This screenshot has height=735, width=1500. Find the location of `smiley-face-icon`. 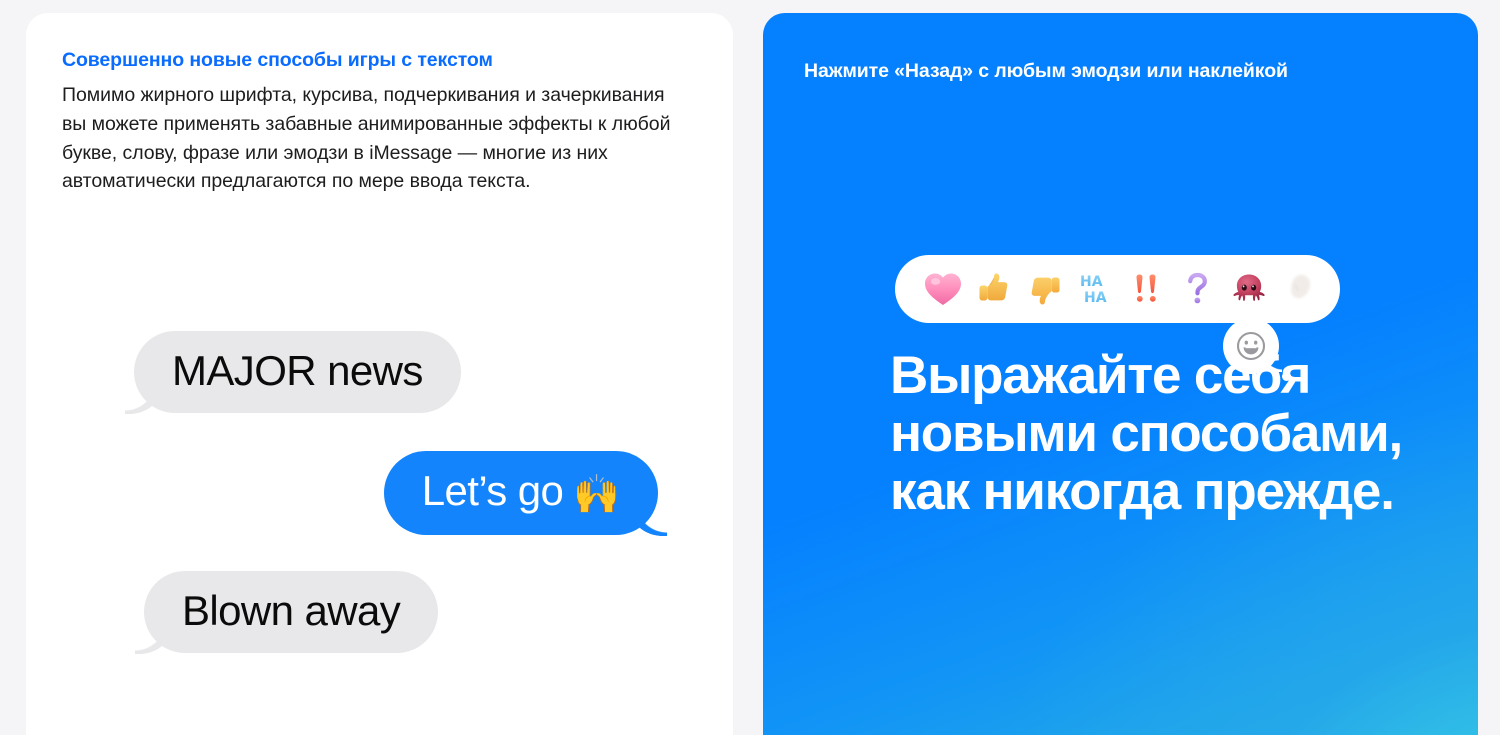

smiley-face-icon is located at coordinates (1251, 346).